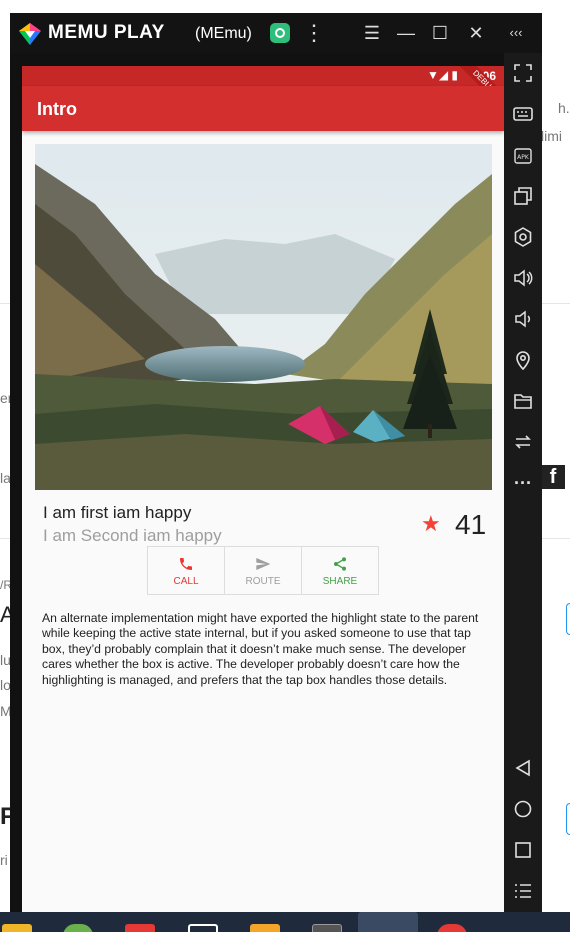 The height and width of the screenshot is (932, 570). I want to click on window-brand: MEMU PLAY, so click(106, 32).